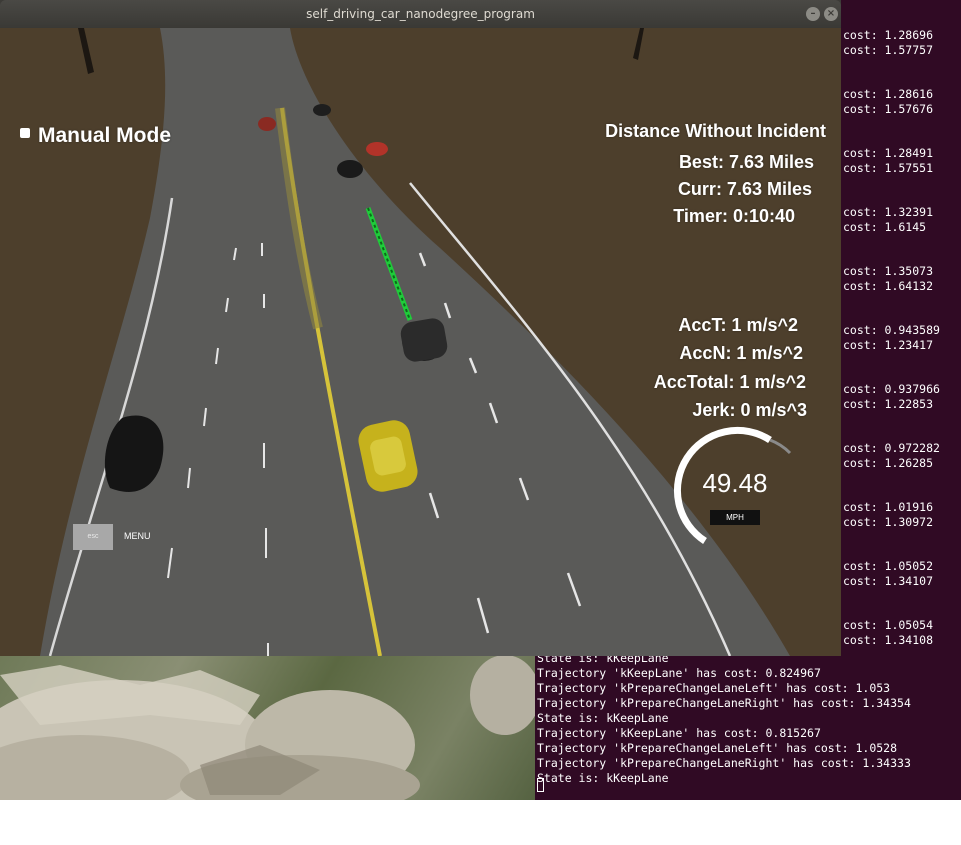 This screenshot has height=845, width=961. I want to click on timer: Timer: 0:10:40, so click(734, 216).